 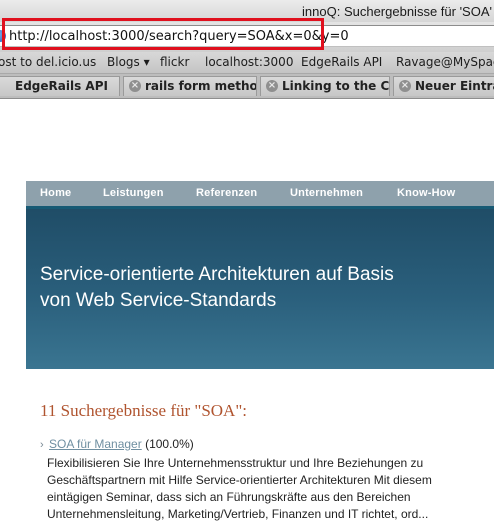 I want to click on nav-referenzen: Referenzen, so click(x=226, y=193).